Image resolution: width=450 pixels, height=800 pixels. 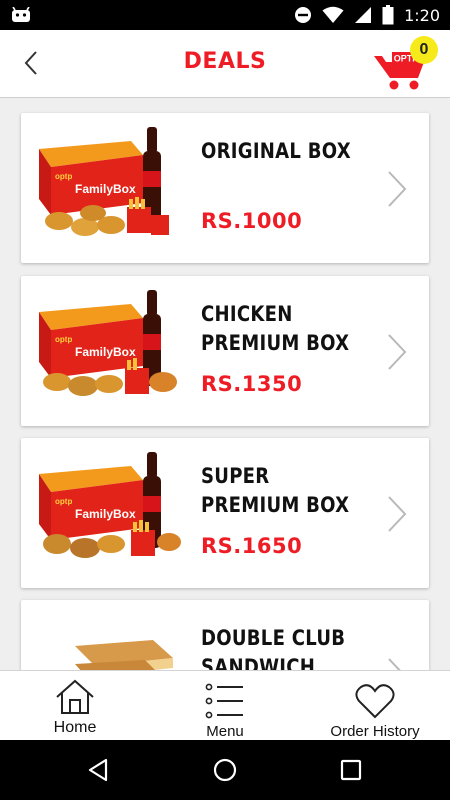 I want to click on cart-count-badge: 0, so click(x=424, y=50).